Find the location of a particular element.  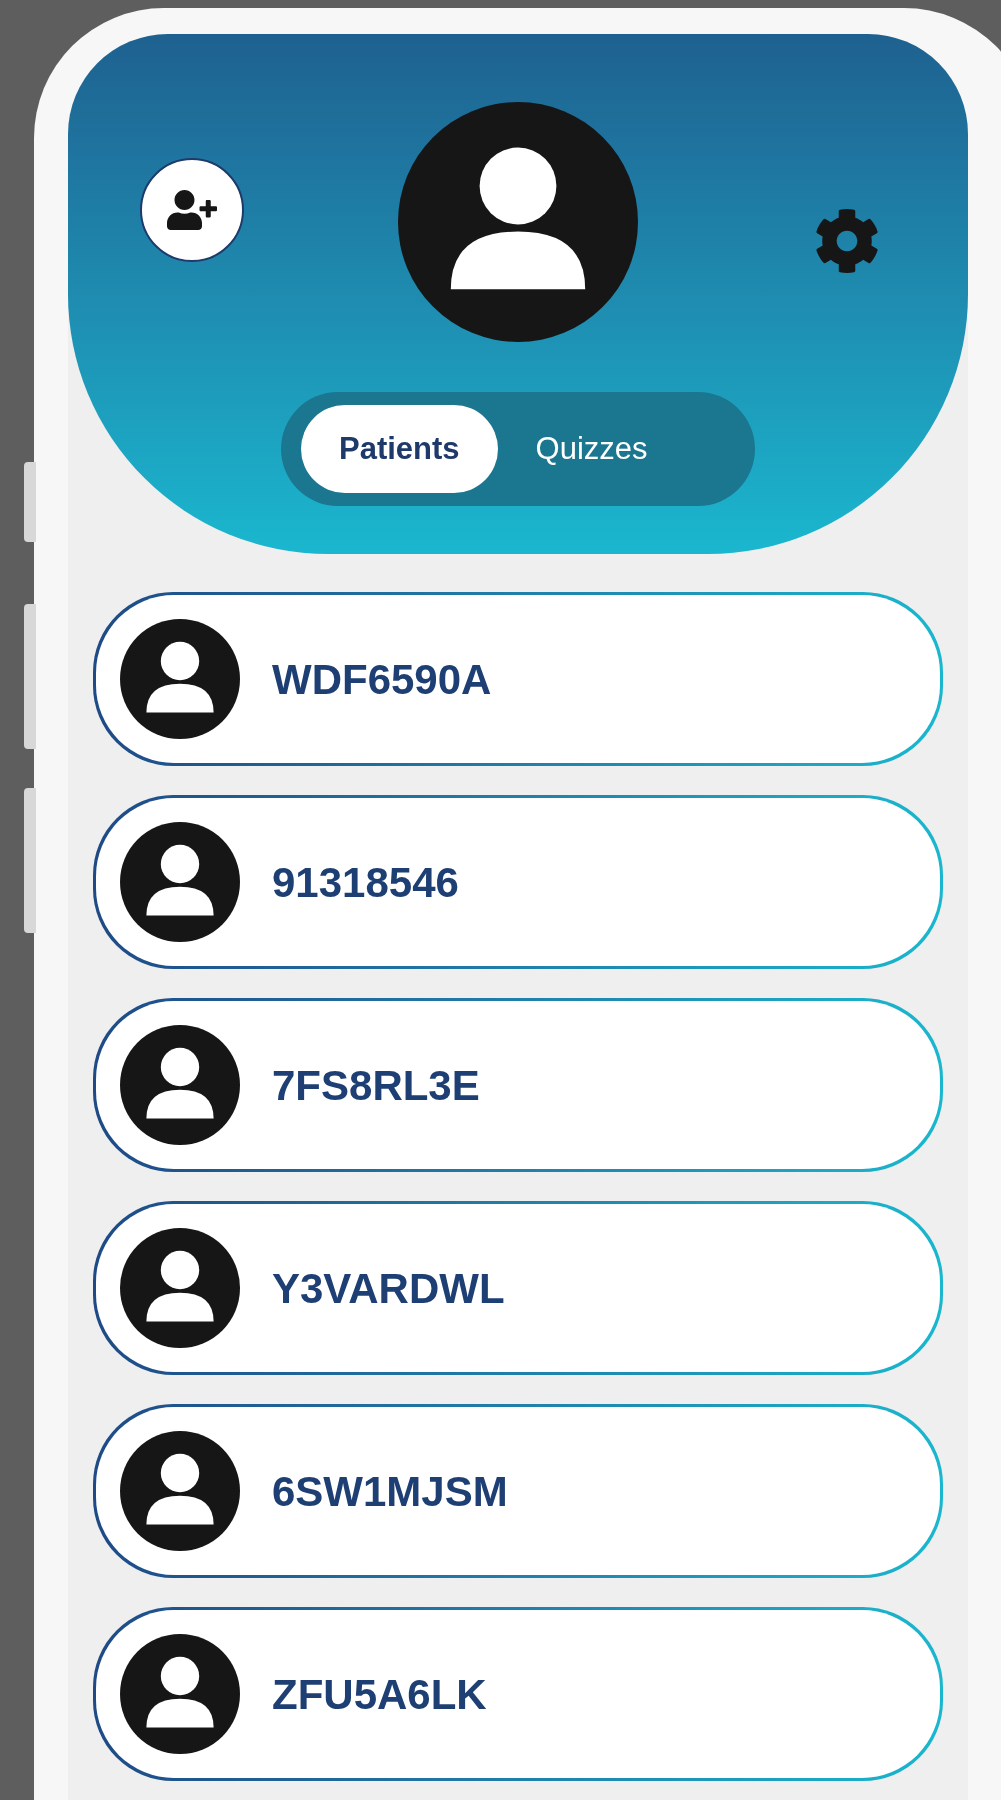

patient-id: WDF6590A is located at coordinates (382, 679).